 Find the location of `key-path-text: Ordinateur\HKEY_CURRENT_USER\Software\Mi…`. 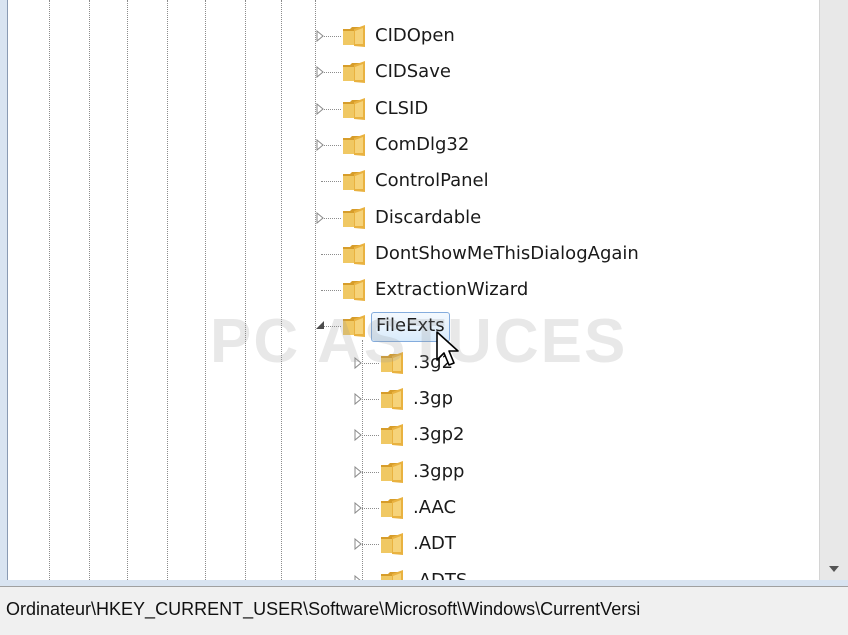

key-path-text: Ordinateur\HKEY_CURRENT_USER\Software\Mi… is located at coordinates (323, 609).